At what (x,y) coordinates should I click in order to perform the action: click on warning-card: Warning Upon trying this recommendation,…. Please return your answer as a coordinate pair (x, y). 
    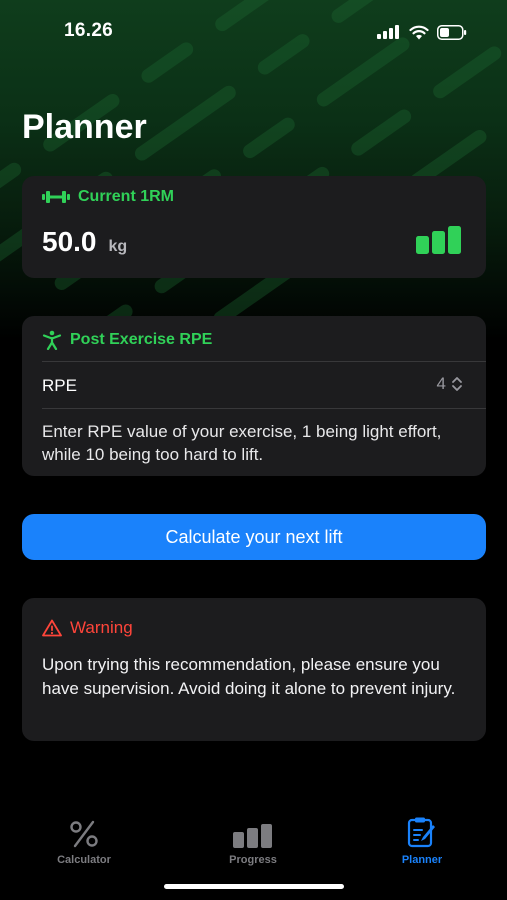
    Looking at the image, I should click on (254, 669).